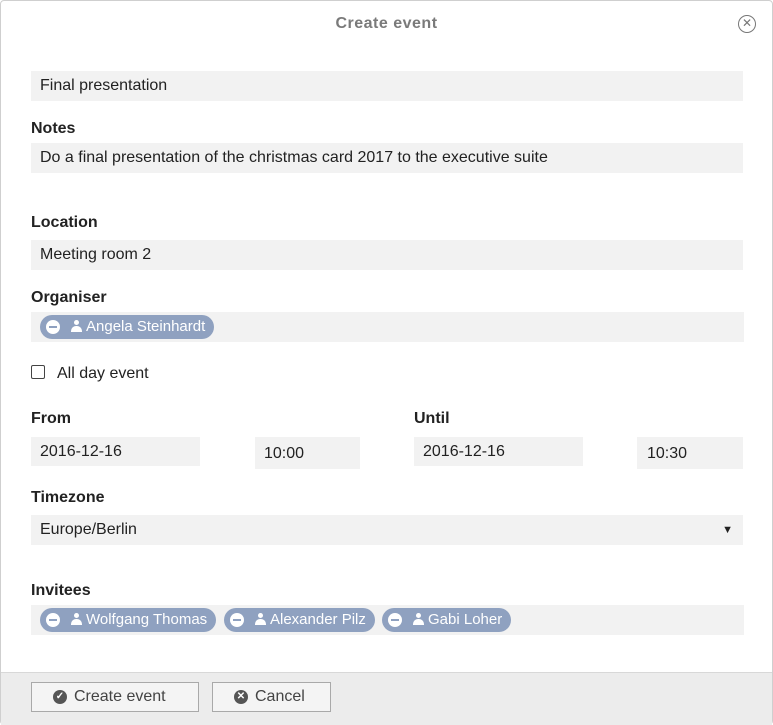 The height and width of the screenshot is (725, 773). Describe the element at coordinates (727, 530) in the screenshot. I see `dropdown-arrow-icon: ▼` at that location.